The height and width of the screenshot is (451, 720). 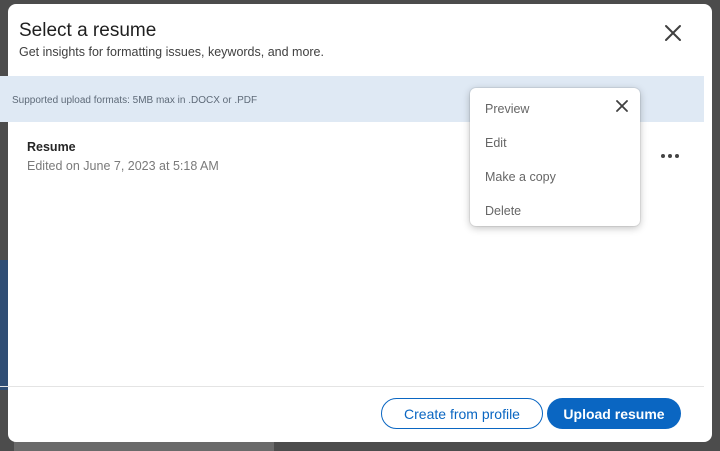 I want to click on more-options-button, so click(x=670, y=156).